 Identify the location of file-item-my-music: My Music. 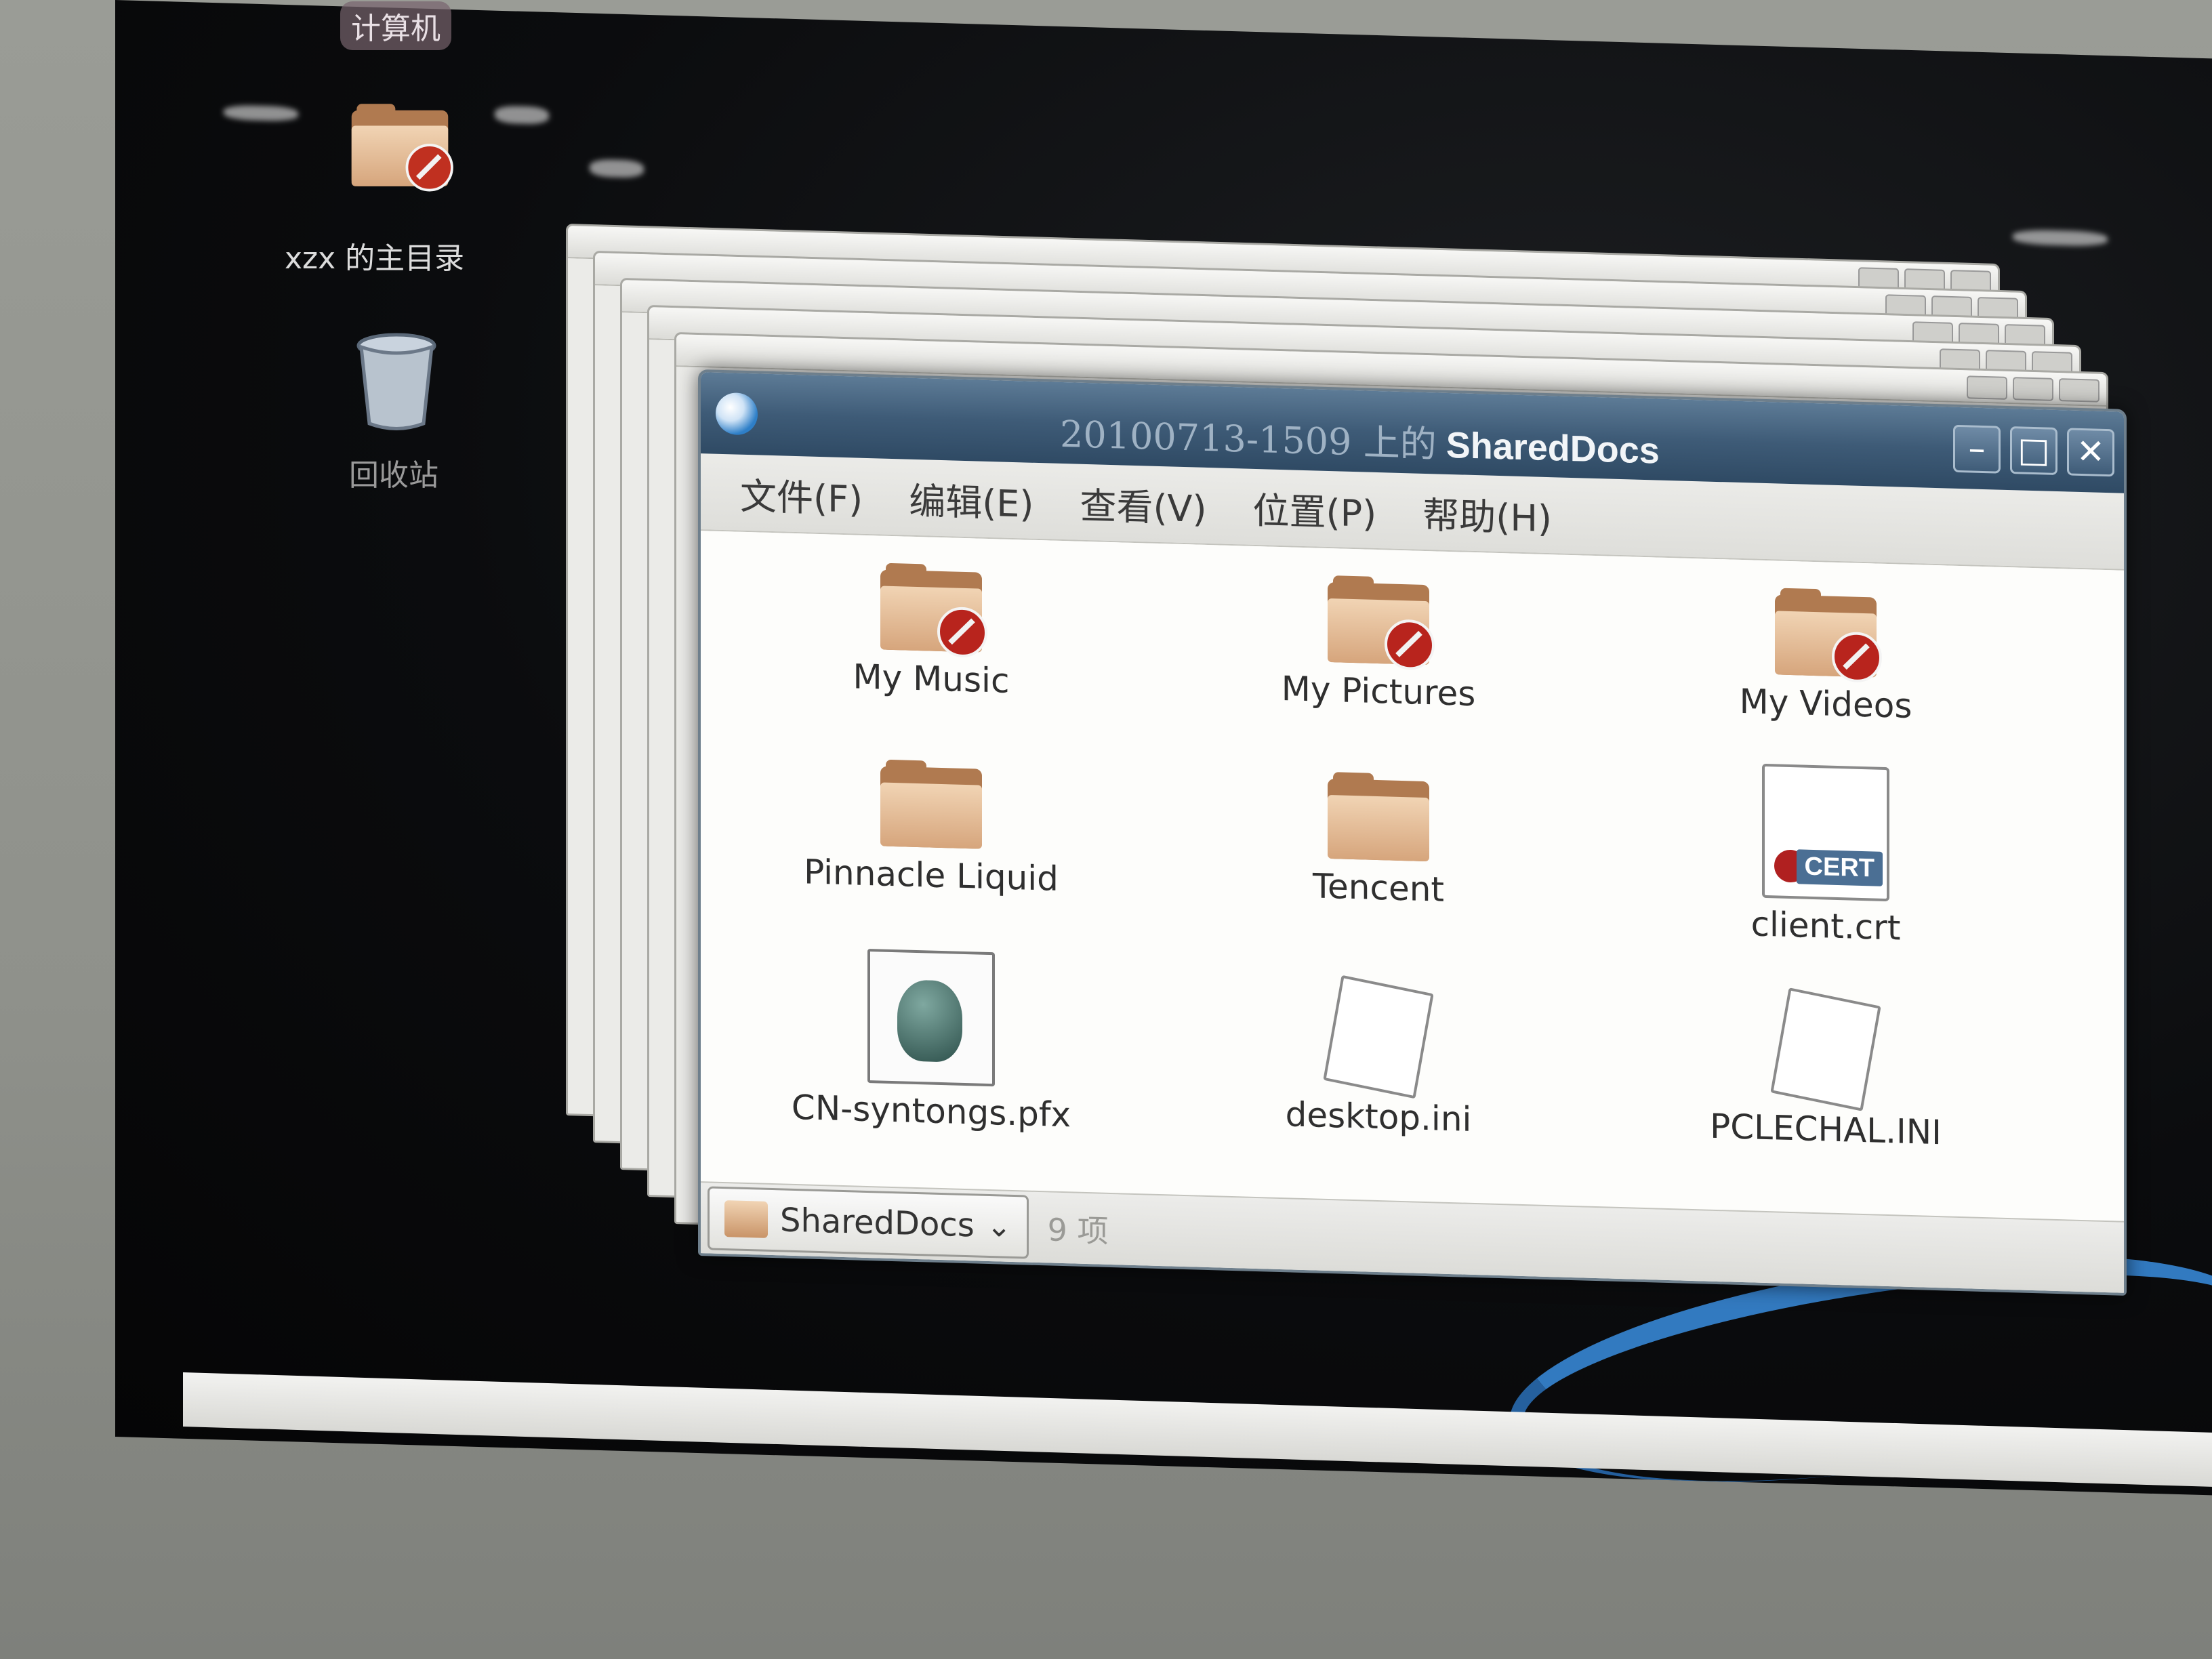
(931, 631).